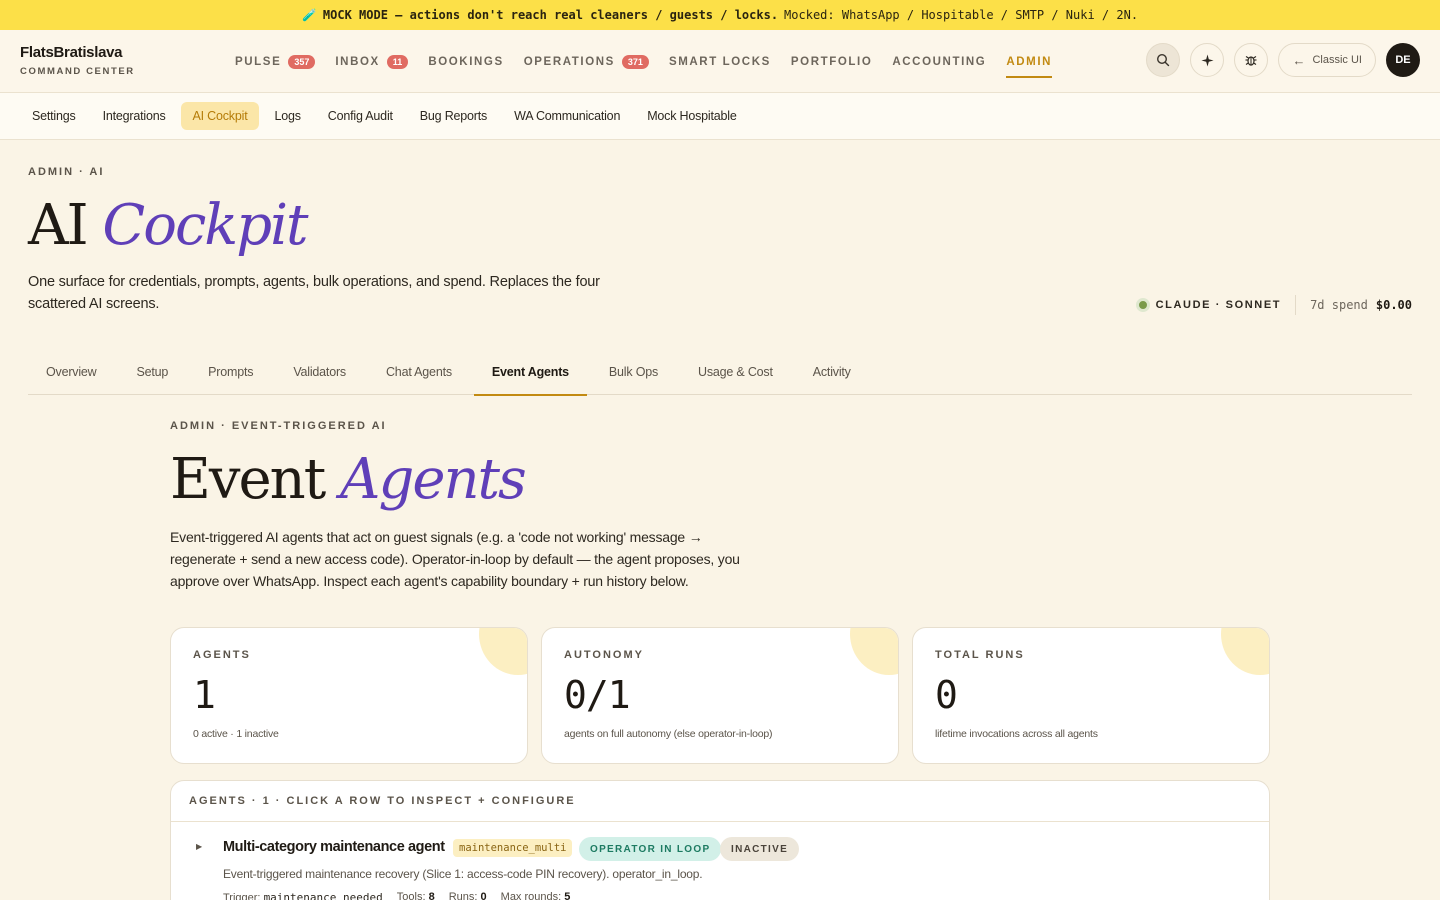  I want to click on nav-badge: 357, so click(302, 61).